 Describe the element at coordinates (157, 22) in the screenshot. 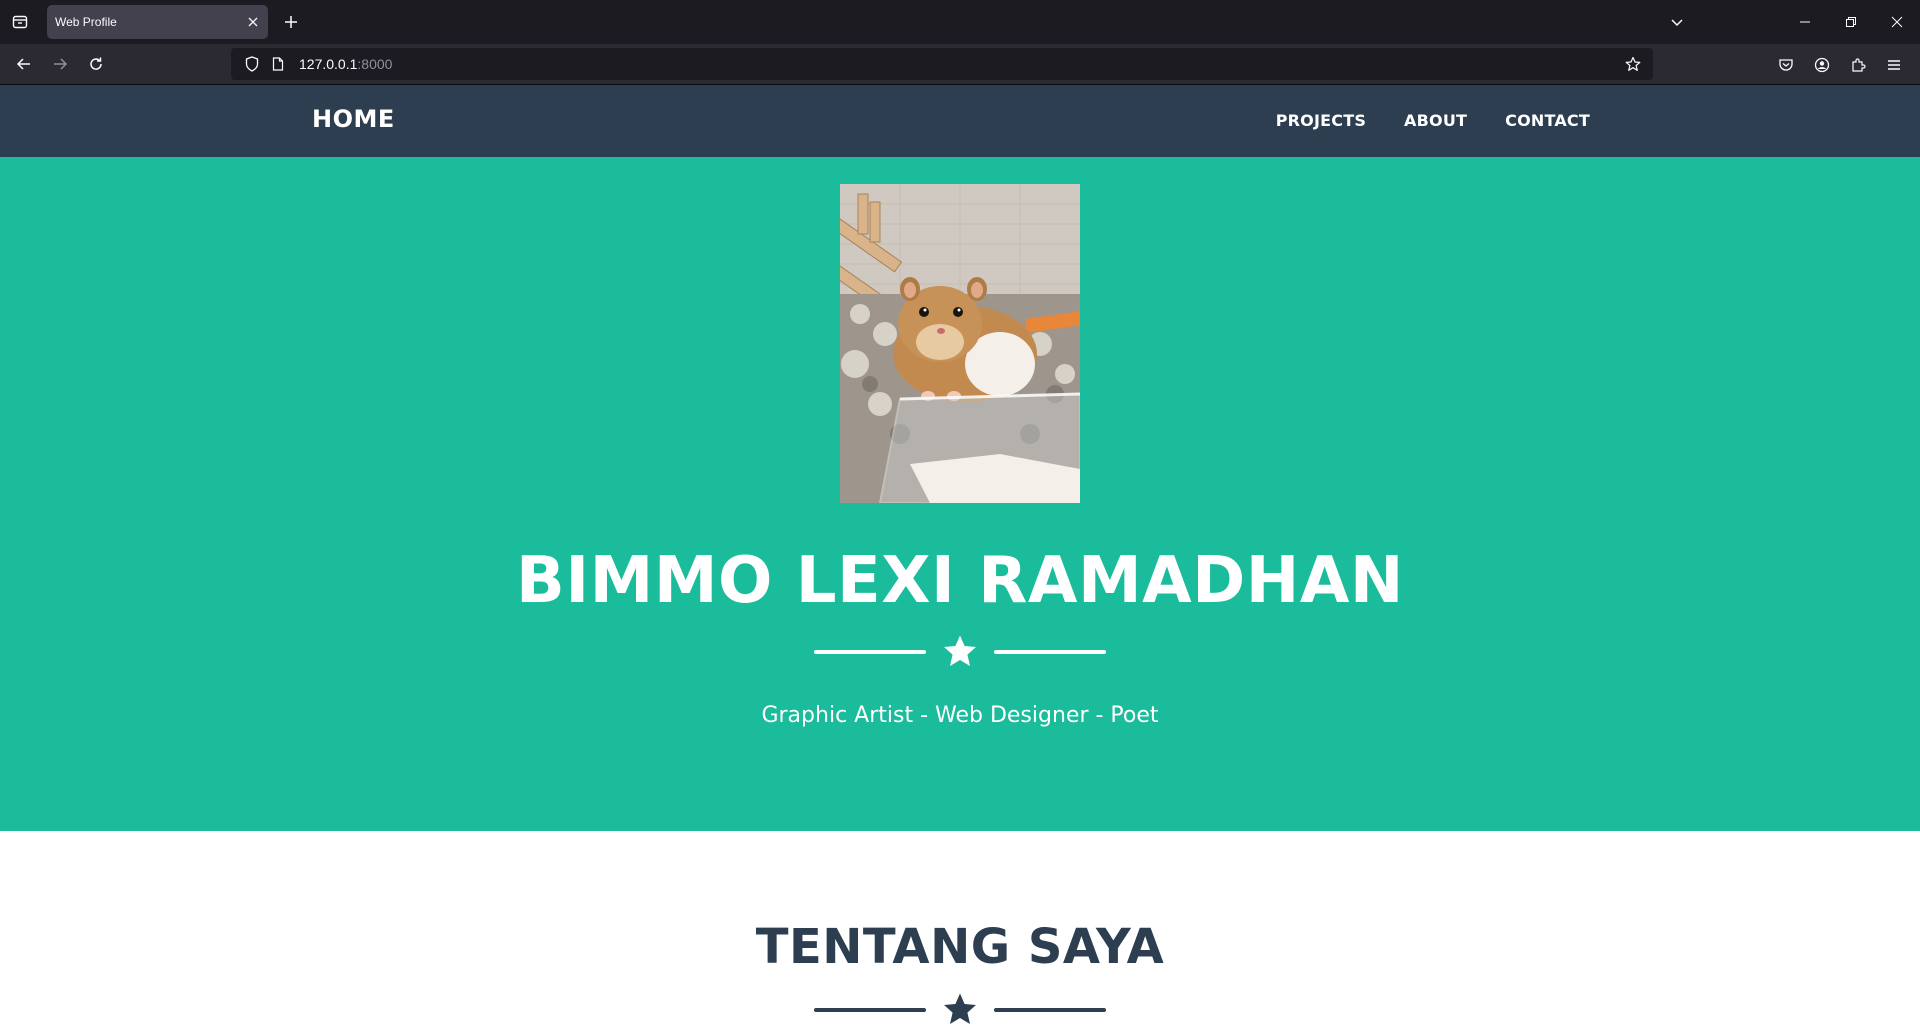

I see `browser-tab: Web Profile` at that location.